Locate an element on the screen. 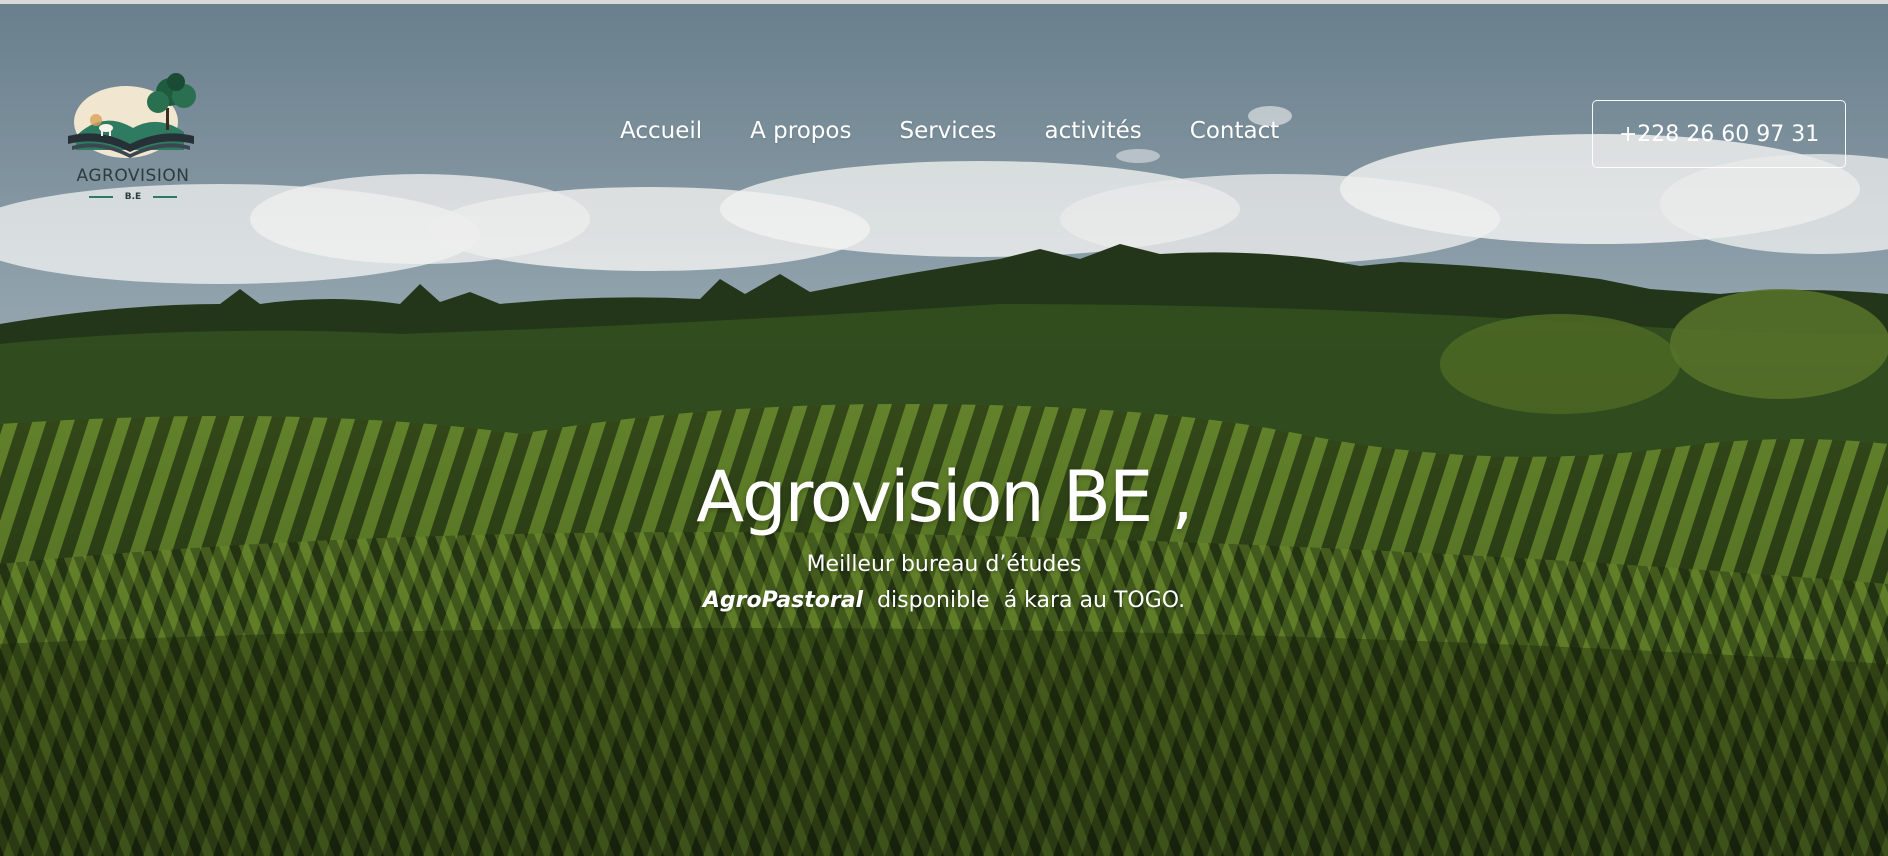  nav-item-contact: Contact is located at coordinates (1234, 131).